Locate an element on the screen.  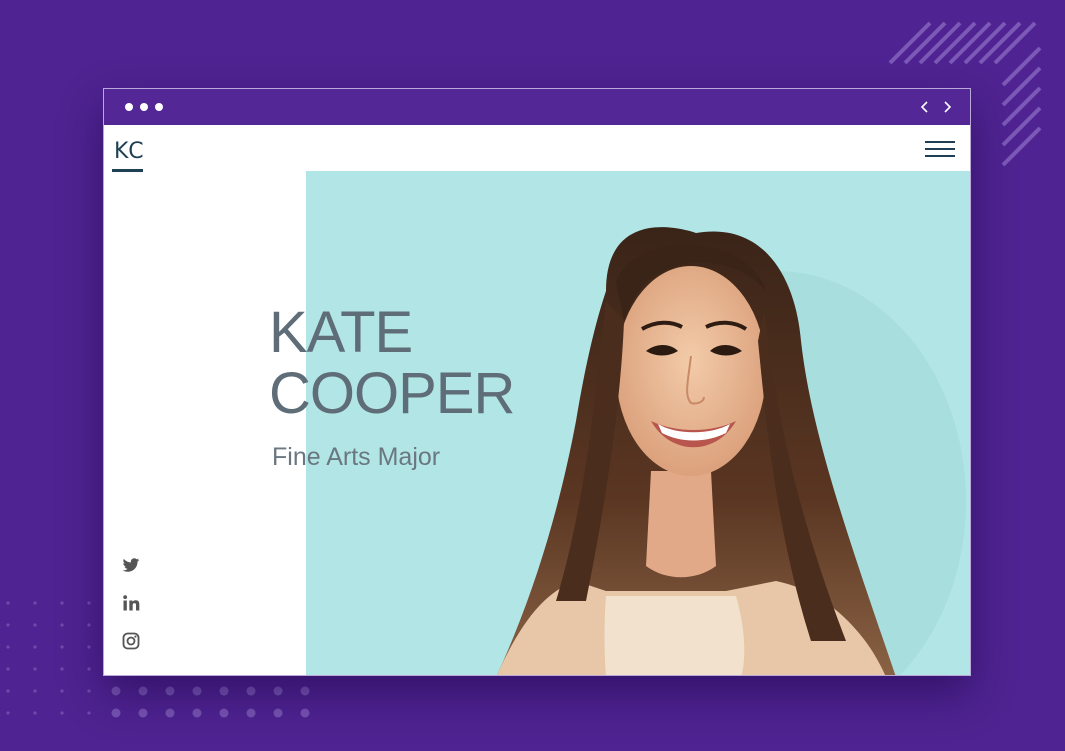
logo-underline is located at coordinates (127, 170).